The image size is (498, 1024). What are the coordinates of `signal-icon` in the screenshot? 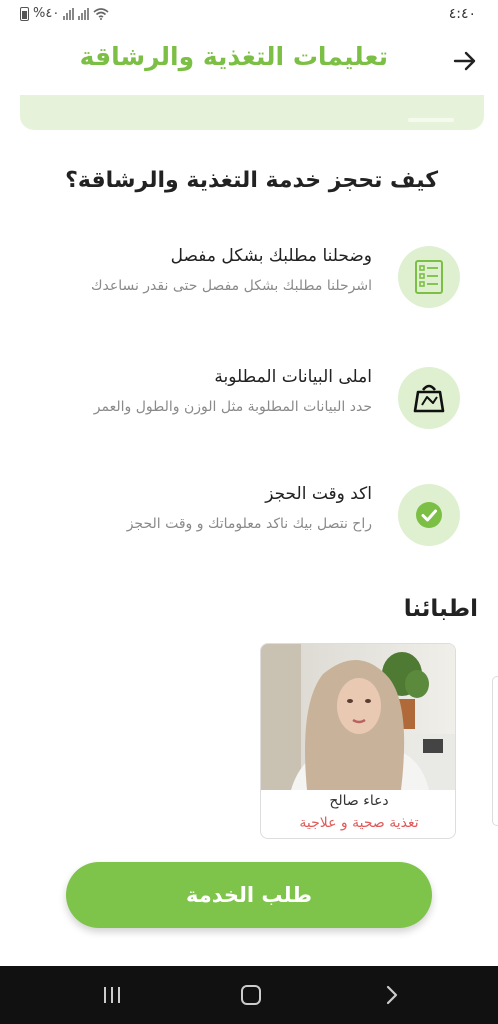 It's located at (69, 13).